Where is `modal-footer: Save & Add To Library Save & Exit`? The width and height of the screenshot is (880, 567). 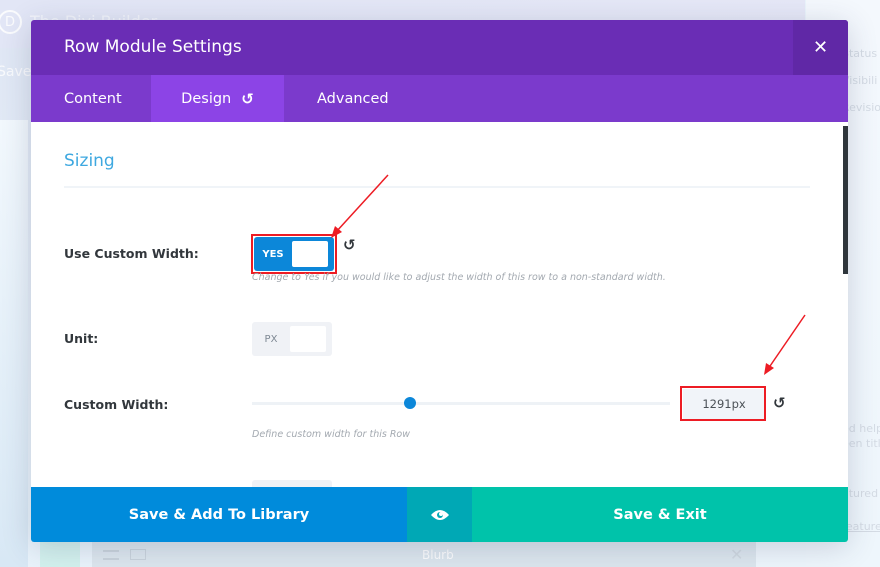 modal-footer: Save & Add To Library Save & Exit is located at coordinates (439, 514).